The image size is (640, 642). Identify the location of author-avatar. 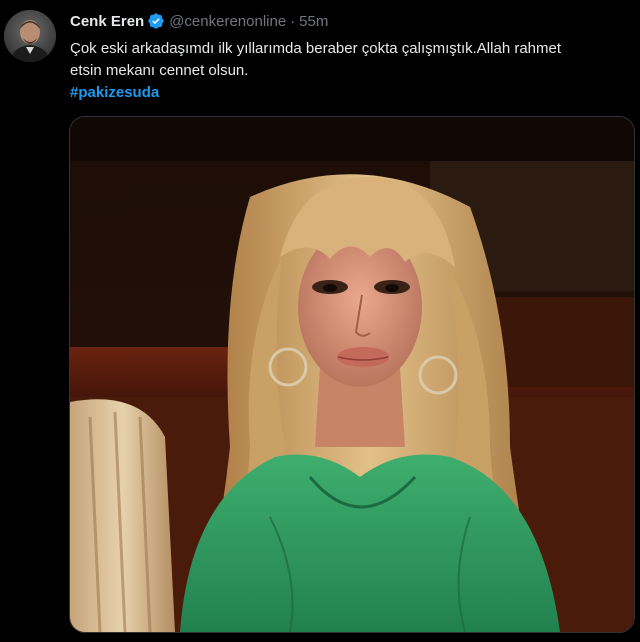
(30, 36).